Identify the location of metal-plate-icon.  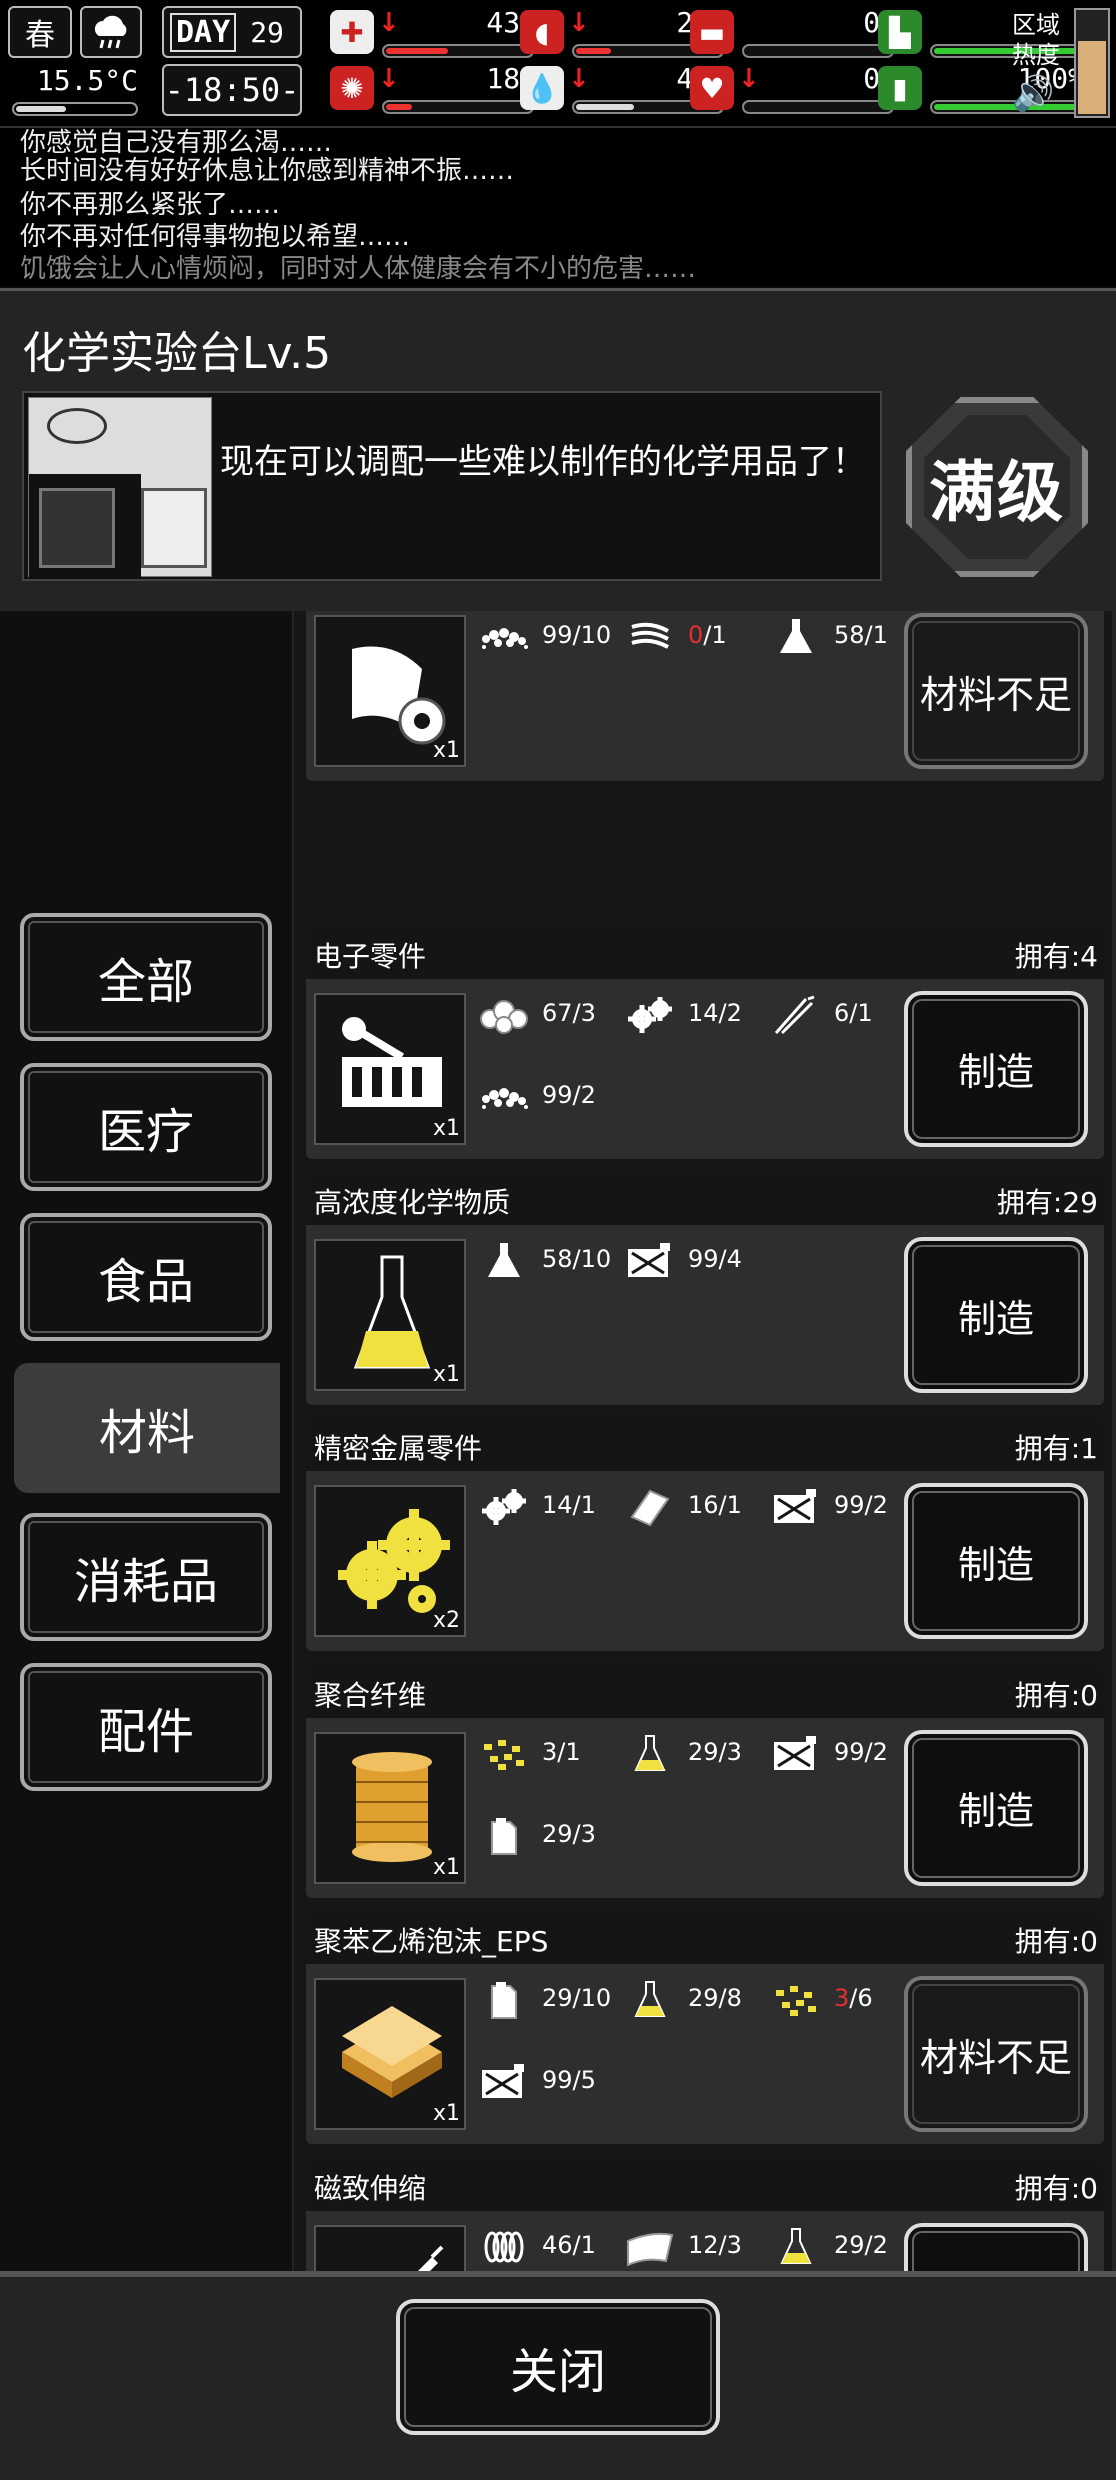
(650, 1507).